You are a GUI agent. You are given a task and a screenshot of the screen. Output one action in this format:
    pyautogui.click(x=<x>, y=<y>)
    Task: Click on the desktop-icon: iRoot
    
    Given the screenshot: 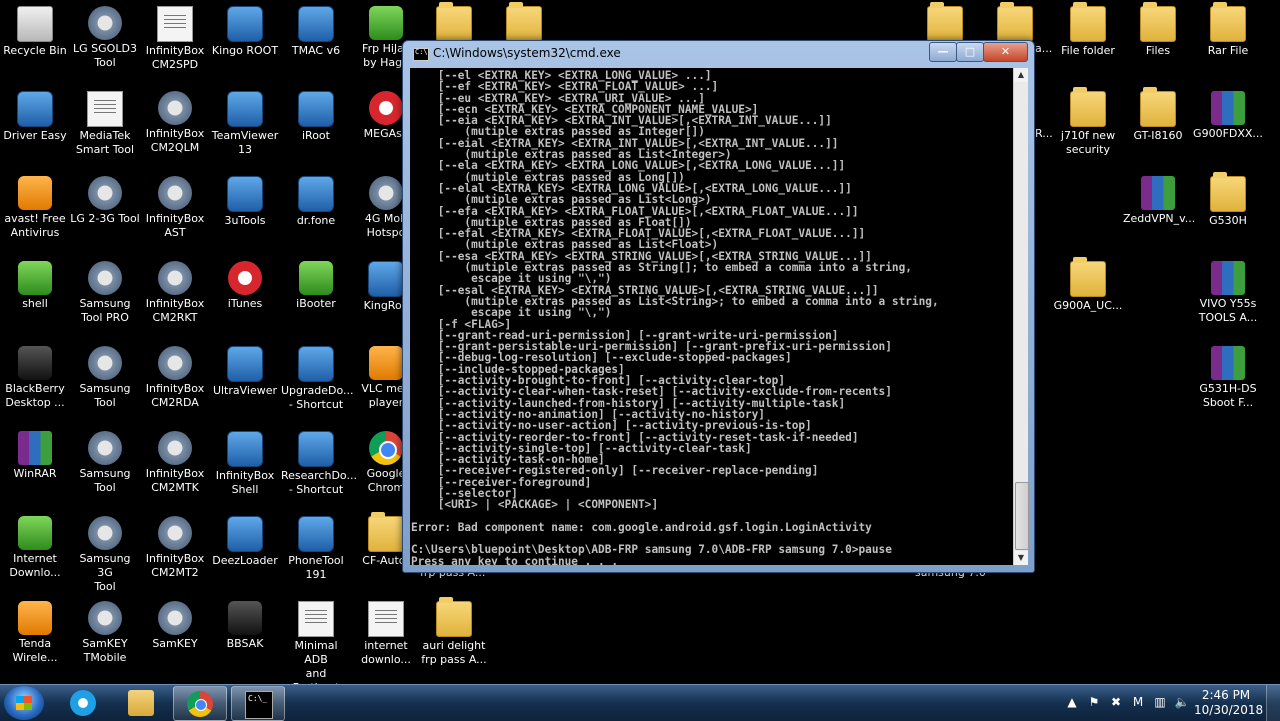 What is the action you would take?
    pyautogui.click(x=316, y=114)
    